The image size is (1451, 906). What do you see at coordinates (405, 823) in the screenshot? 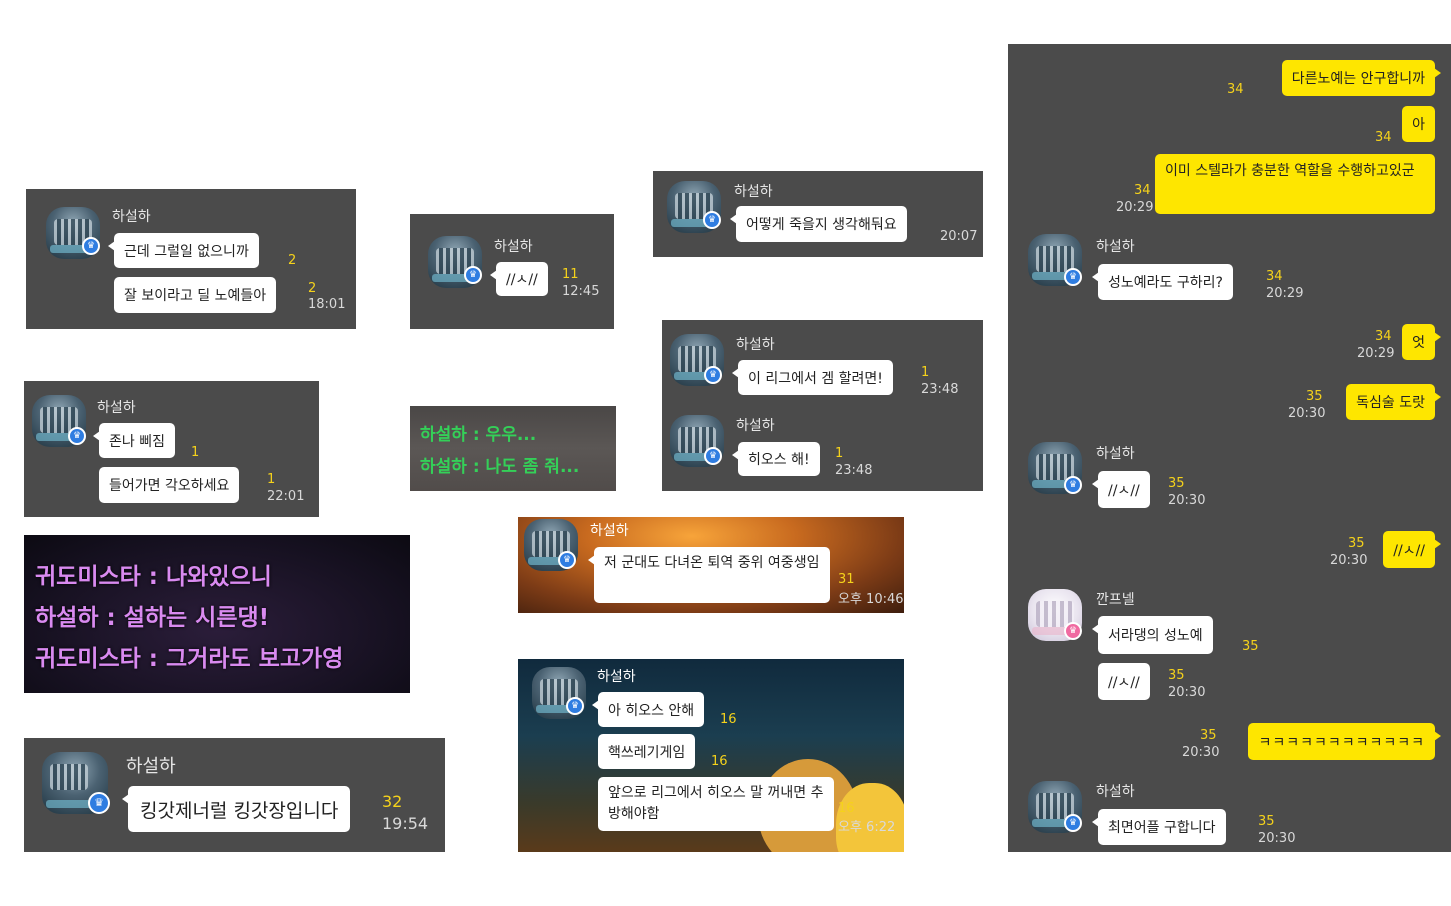
I see `message-time: 19:54` at bounding box center [405, 823].